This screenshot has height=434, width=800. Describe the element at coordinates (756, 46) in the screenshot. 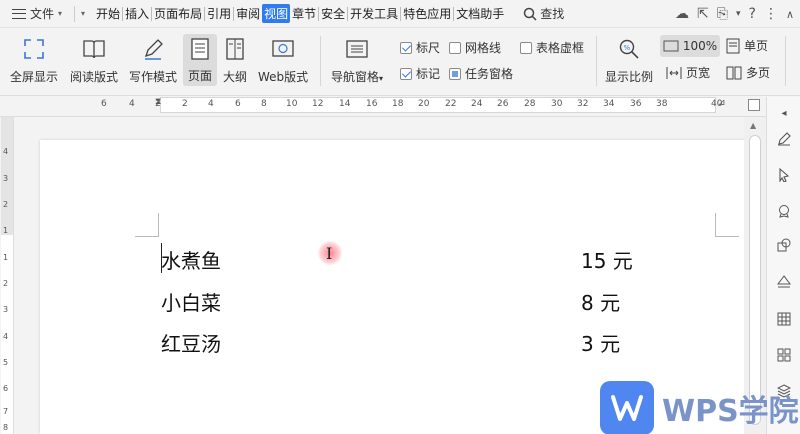

I see `single-page-label: 单页` at that location.